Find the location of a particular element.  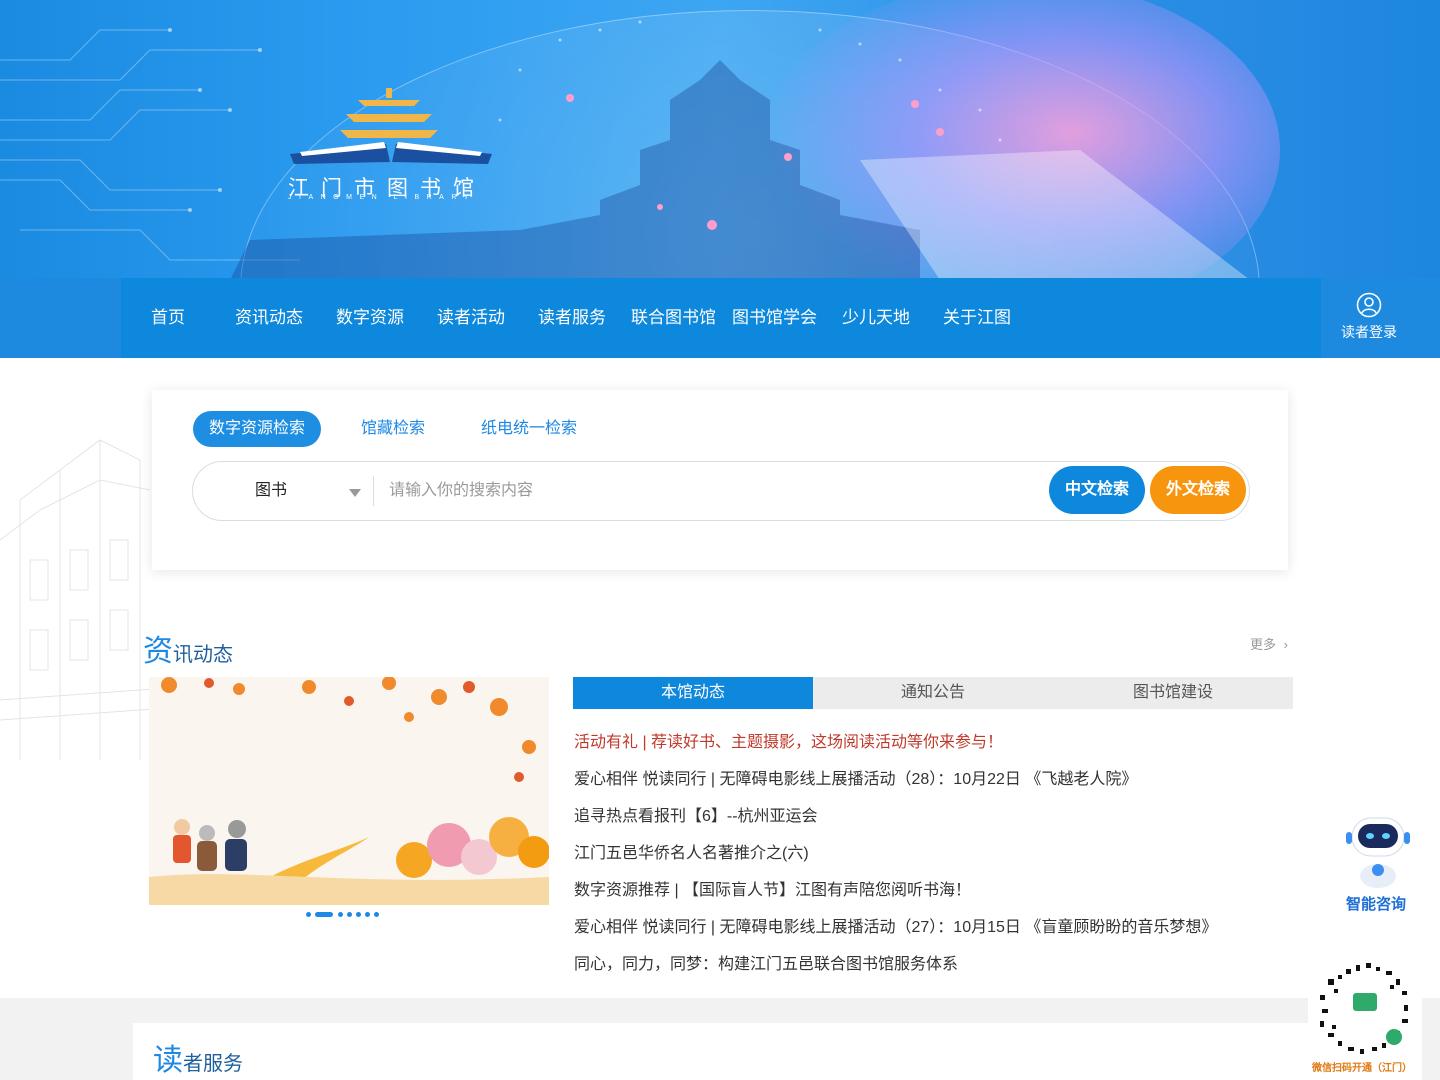

service-title-rest: 者服务 is located at coordinates (213, 1064).